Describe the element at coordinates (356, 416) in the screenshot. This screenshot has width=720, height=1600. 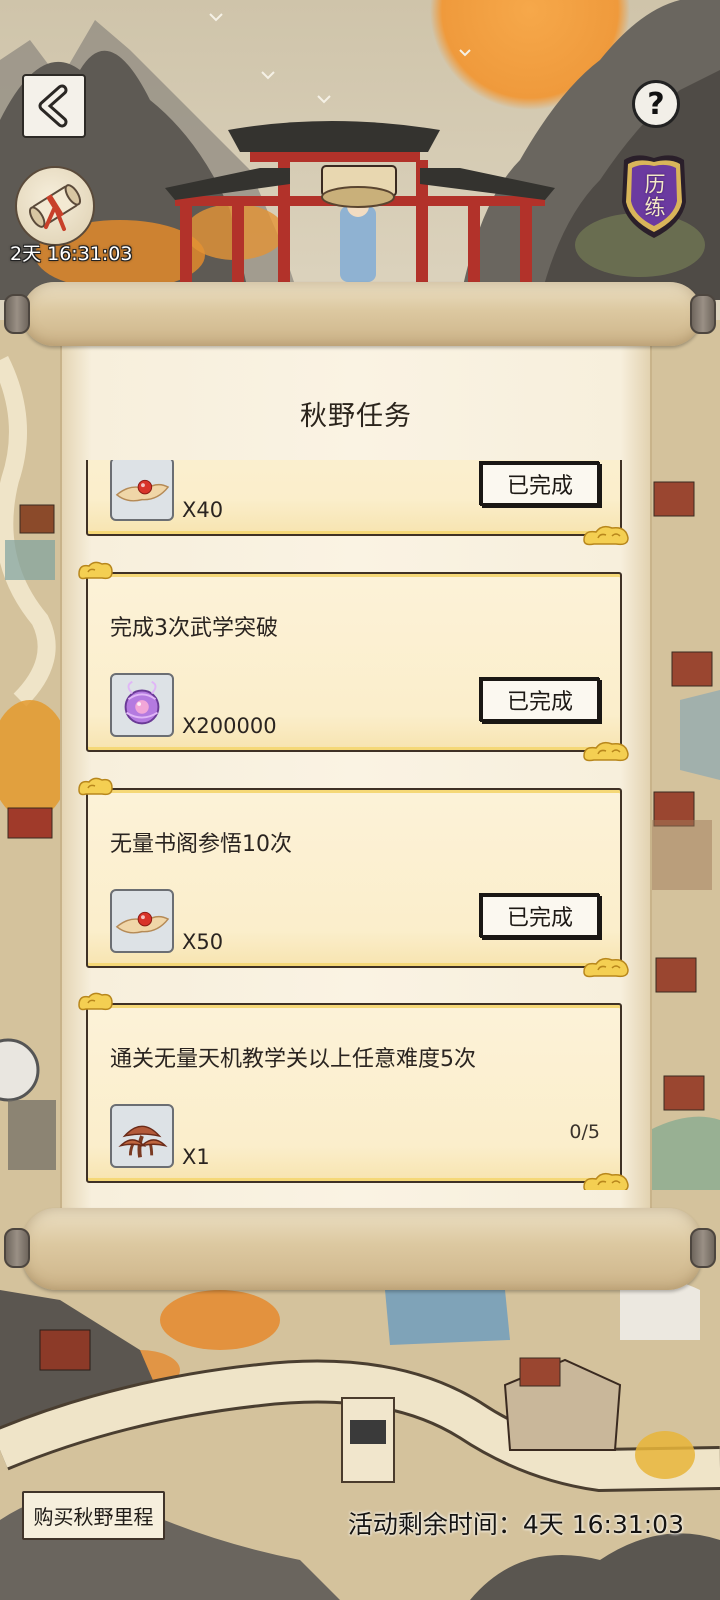
I see `panel-title: 秋野任务` at that location.